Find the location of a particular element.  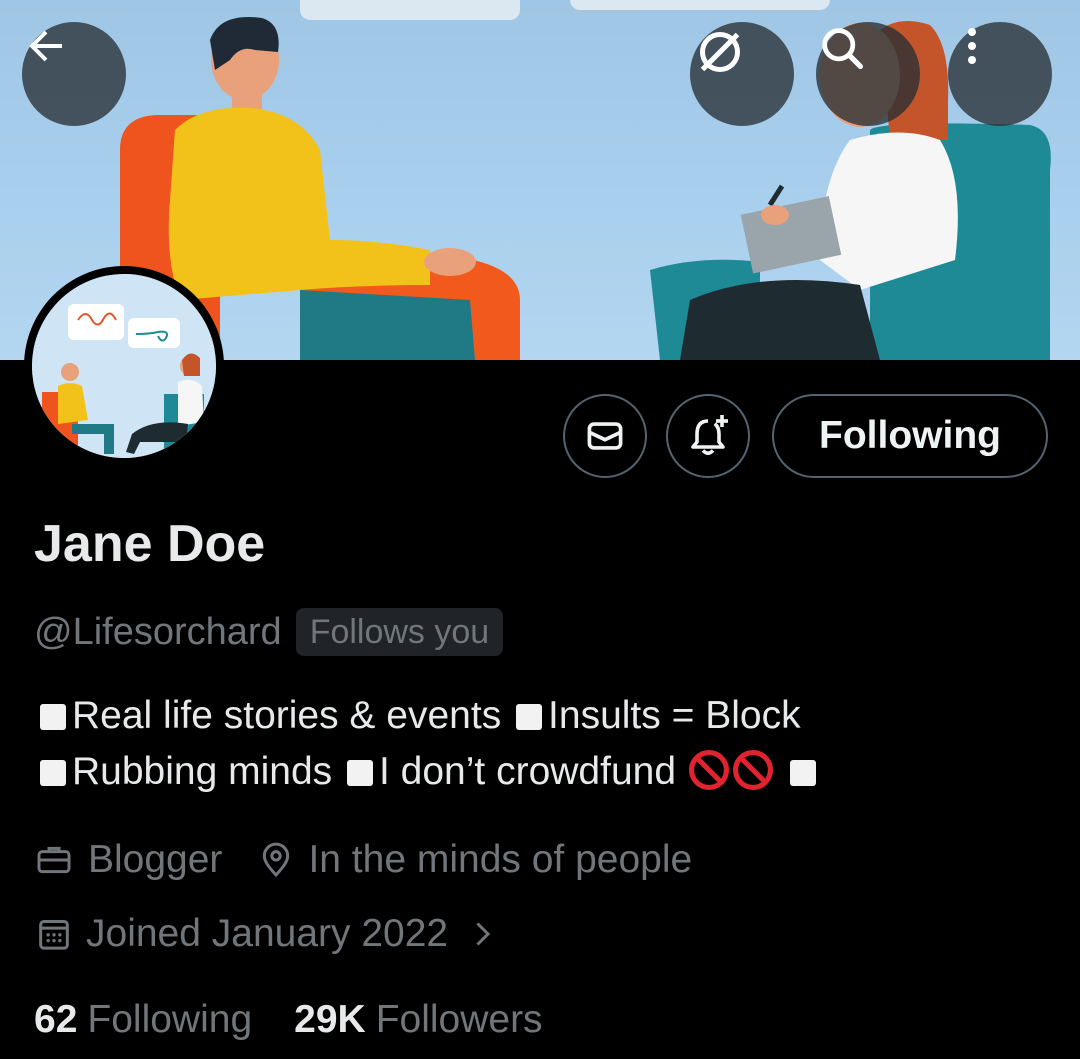

chevron-right-icon is located at coordinates (482, 934).